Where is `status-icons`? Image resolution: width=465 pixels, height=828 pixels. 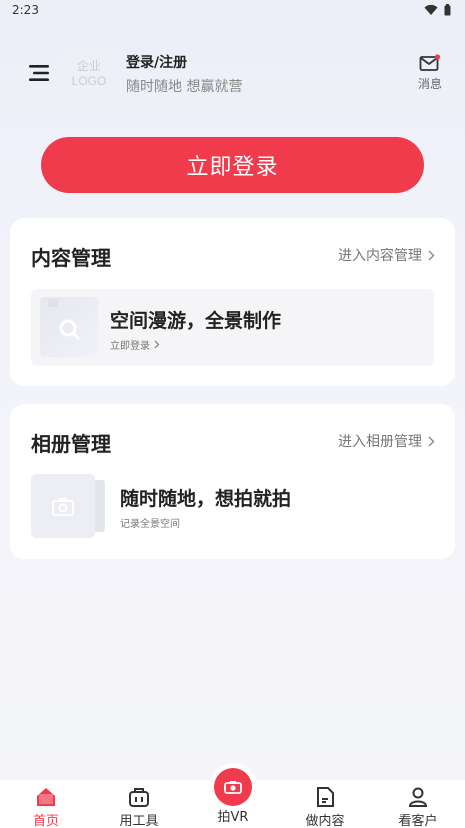
status-icons is located at coordinates (437, 10).